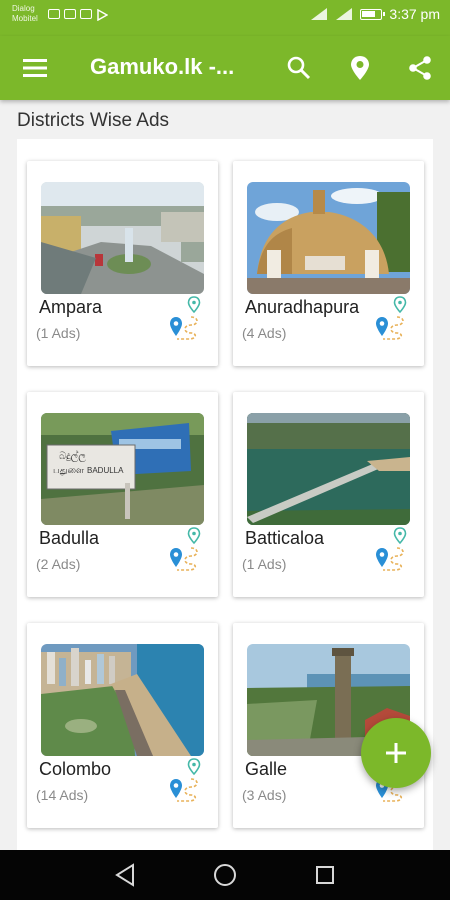 The height and width of the screenshot is (900, 450). I want to click on location-button, so click(360, 68).